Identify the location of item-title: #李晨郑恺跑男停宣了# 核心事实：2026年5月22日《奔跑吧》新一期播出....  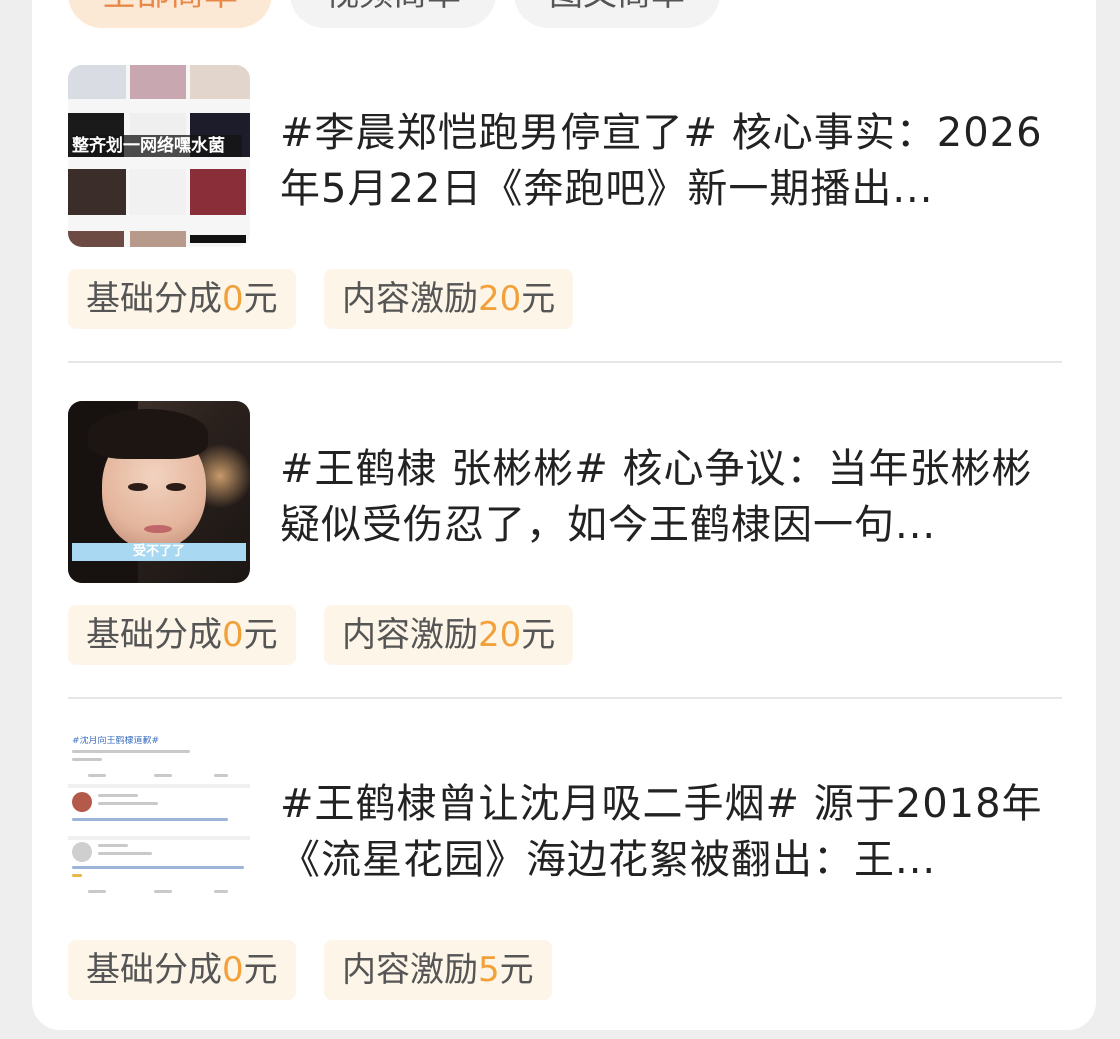
(661, 161).